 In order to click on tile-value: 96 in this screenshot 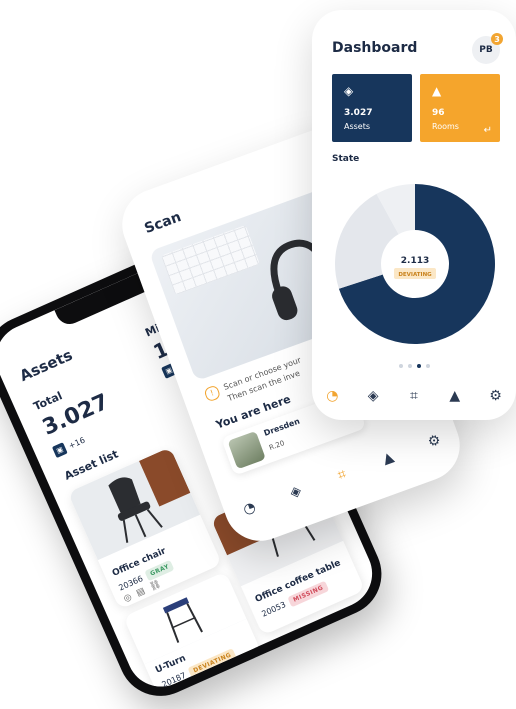, I will do `click(438, 113)`.